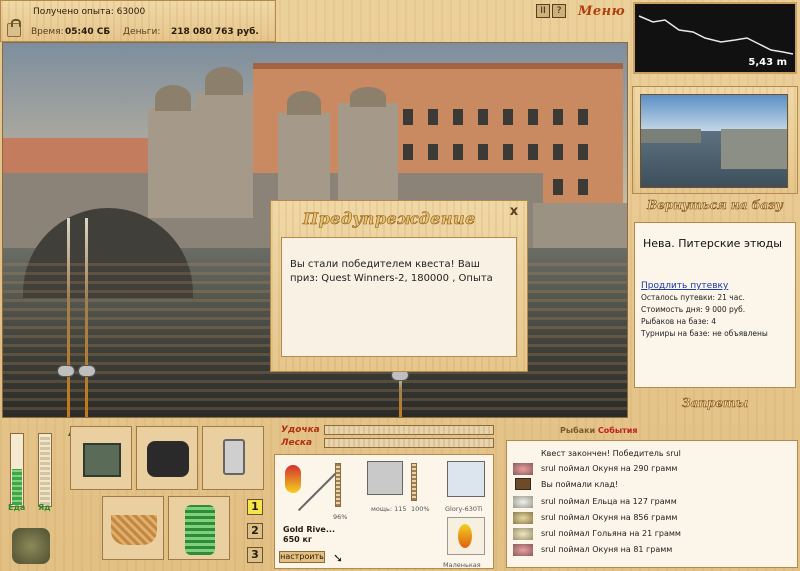 The width and height of the screenshot is (800, 571). Describe the element at coordinates (255, 507) in the screenshot. I see `rod-select-1: 1` at that location.